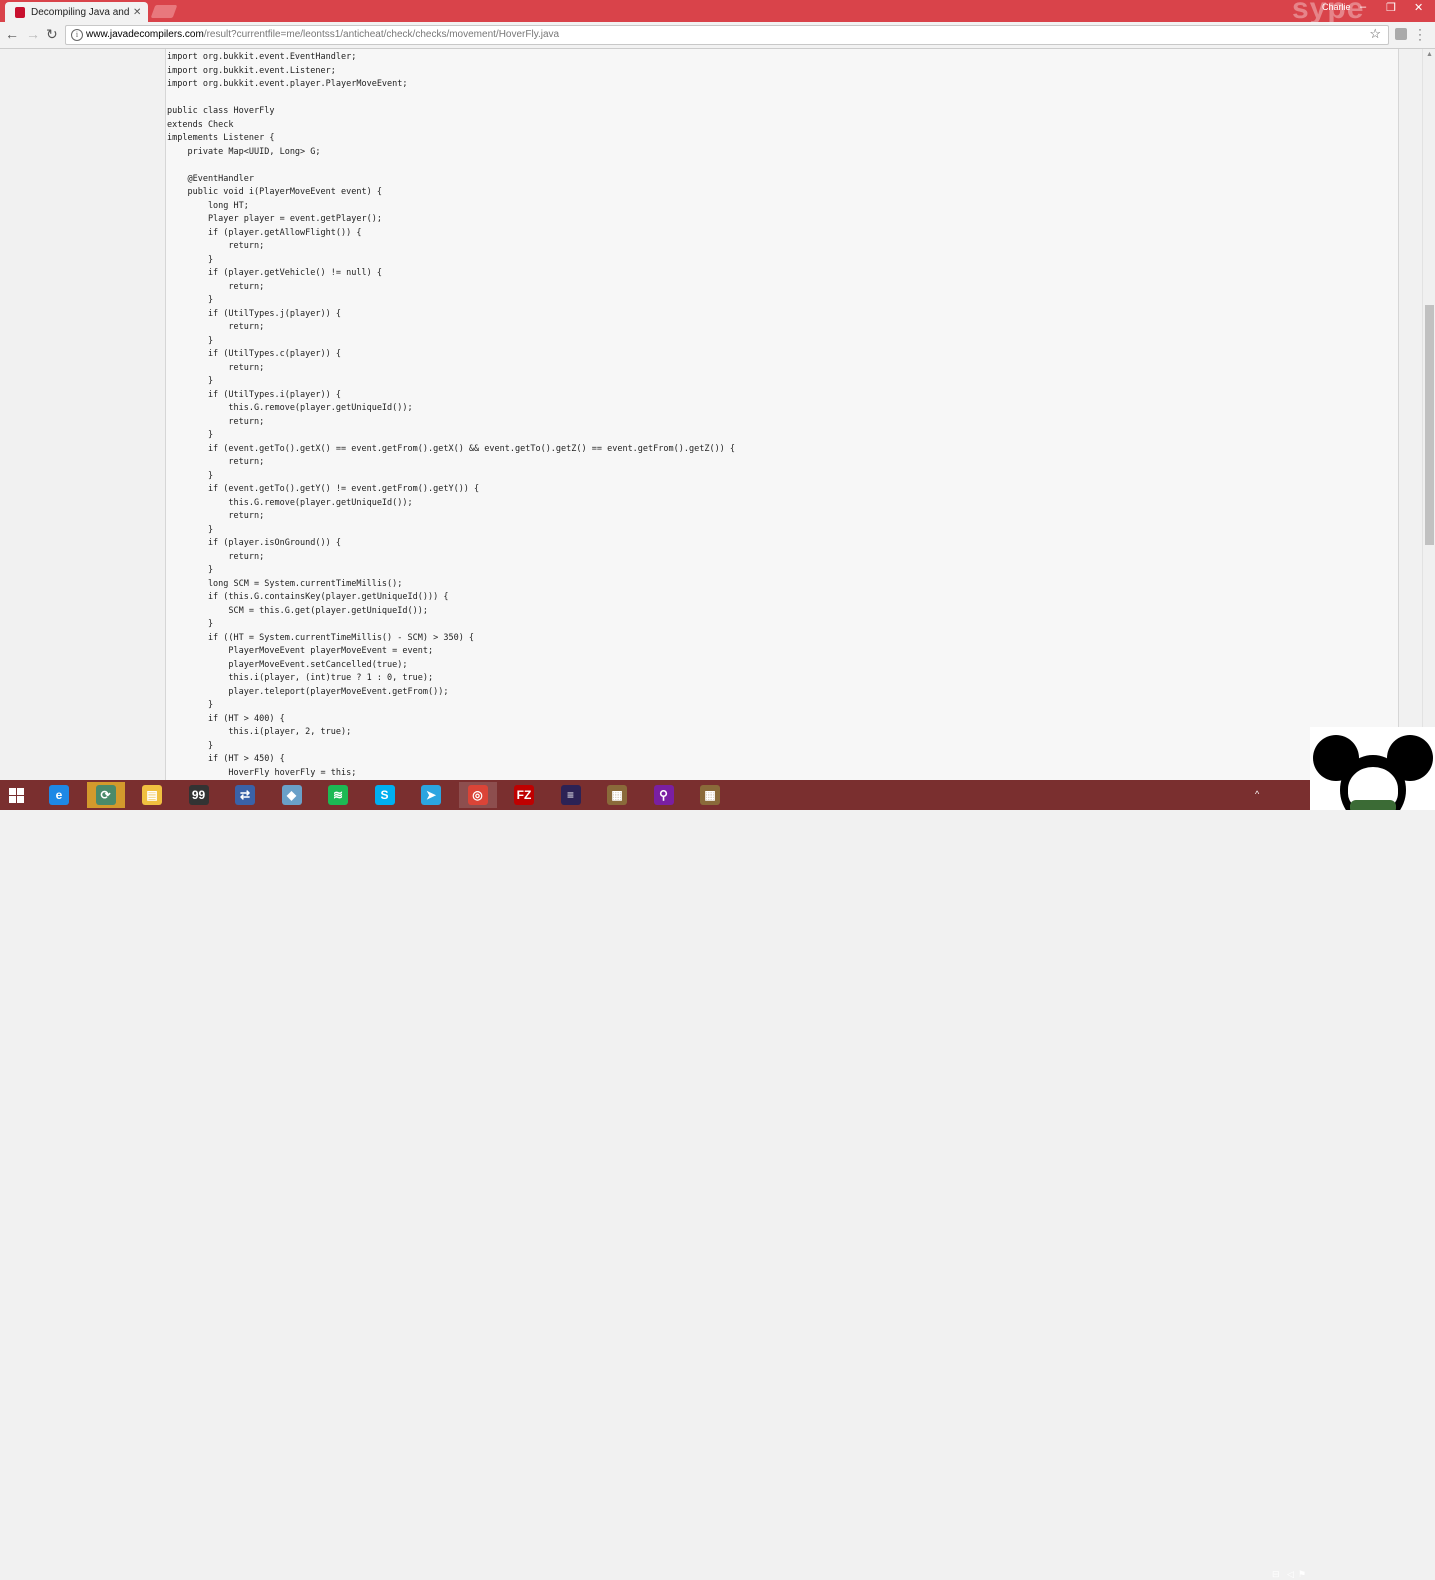 The image size is (1435, 1580). What do you see at coordinates (1373, 805) in the screenshot?
I see `sunglasses` at bounding box center [1373, 805].